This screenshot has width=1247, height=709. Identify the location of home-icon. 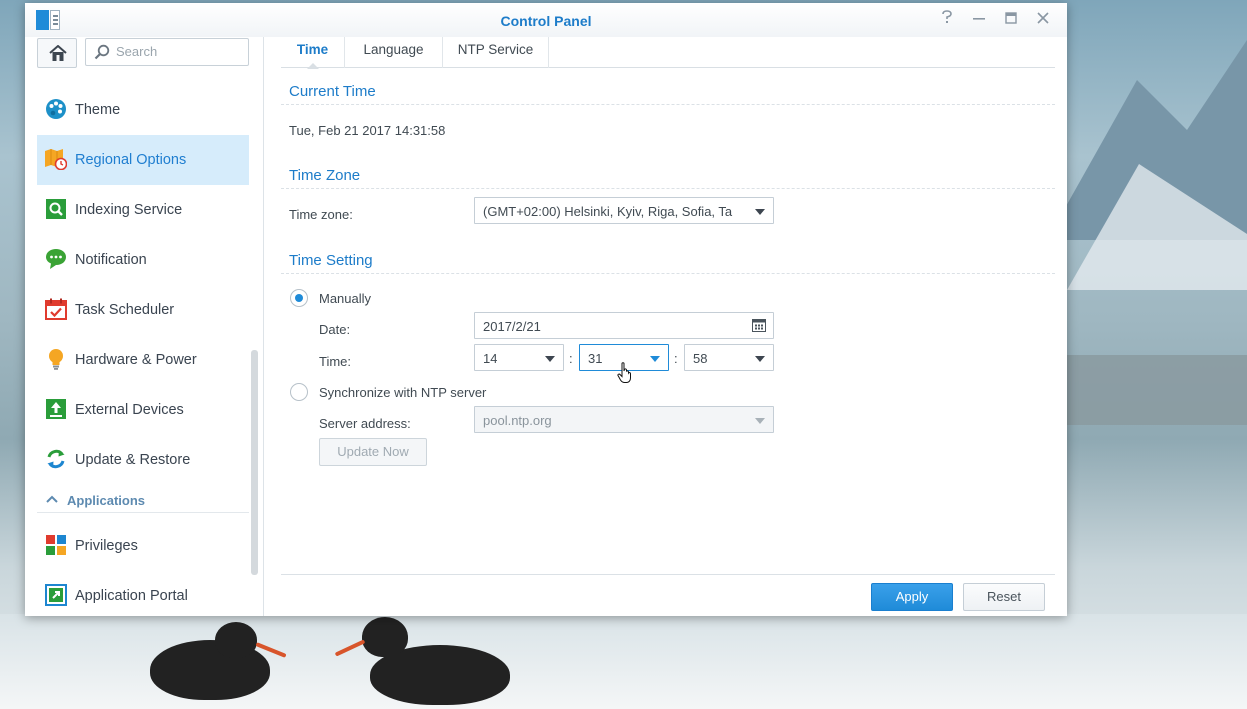
(58, 53).